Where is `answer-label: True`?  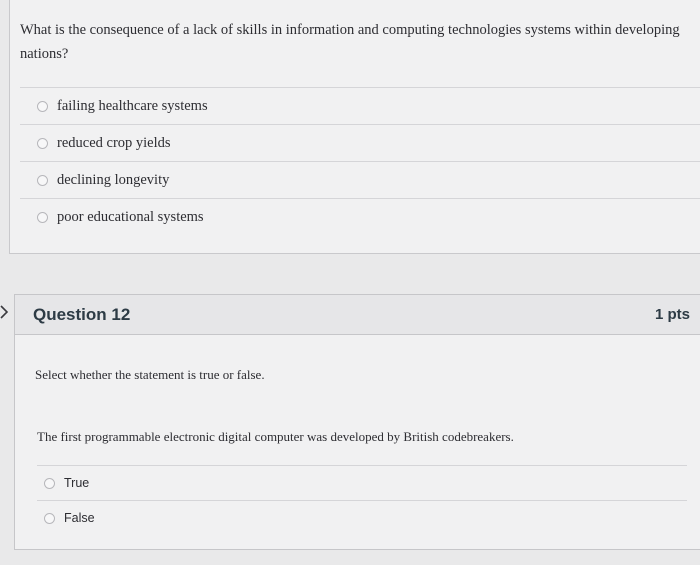
answer-label: True is located at coordinates (77, 483).